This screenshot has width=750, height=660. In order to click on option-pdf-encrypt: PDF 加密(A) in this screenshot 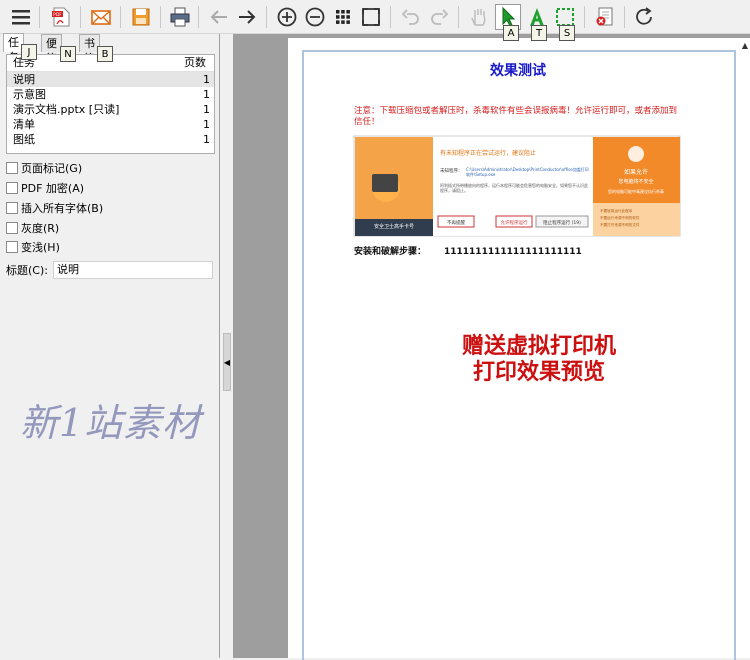, I will do `click(45, 188)`.